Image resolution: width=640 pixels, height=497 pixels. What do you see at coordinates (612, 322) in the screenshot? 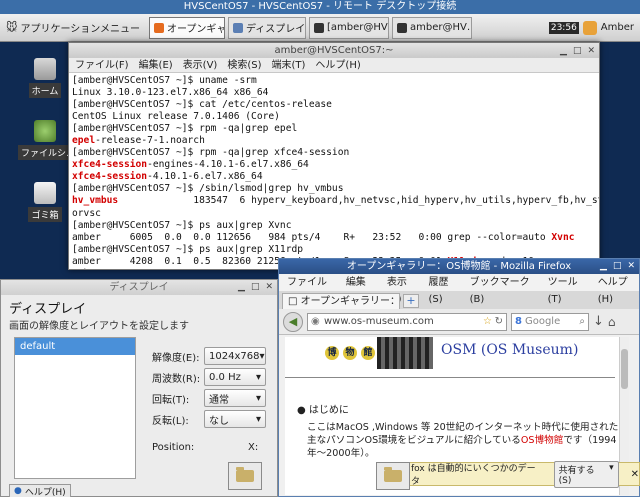
I see `home-icon: ⌂` at bounding box center [612, 322].